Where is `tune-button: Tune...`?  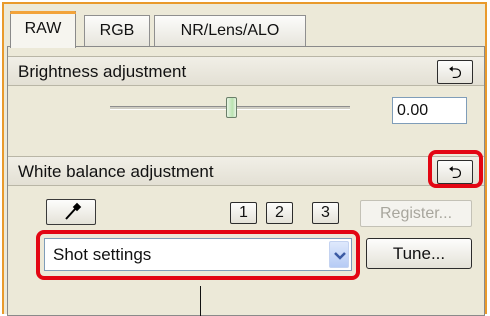
tune-button: Tune... is located at coordinates (419, 253).